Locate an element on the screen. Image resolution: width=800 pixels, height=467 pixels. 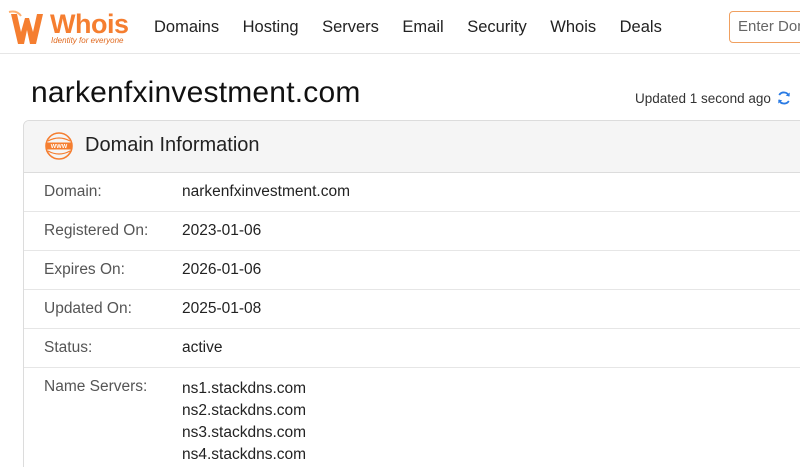
updated-status: Updated 1 second ago is located at coordinates (713, 98).